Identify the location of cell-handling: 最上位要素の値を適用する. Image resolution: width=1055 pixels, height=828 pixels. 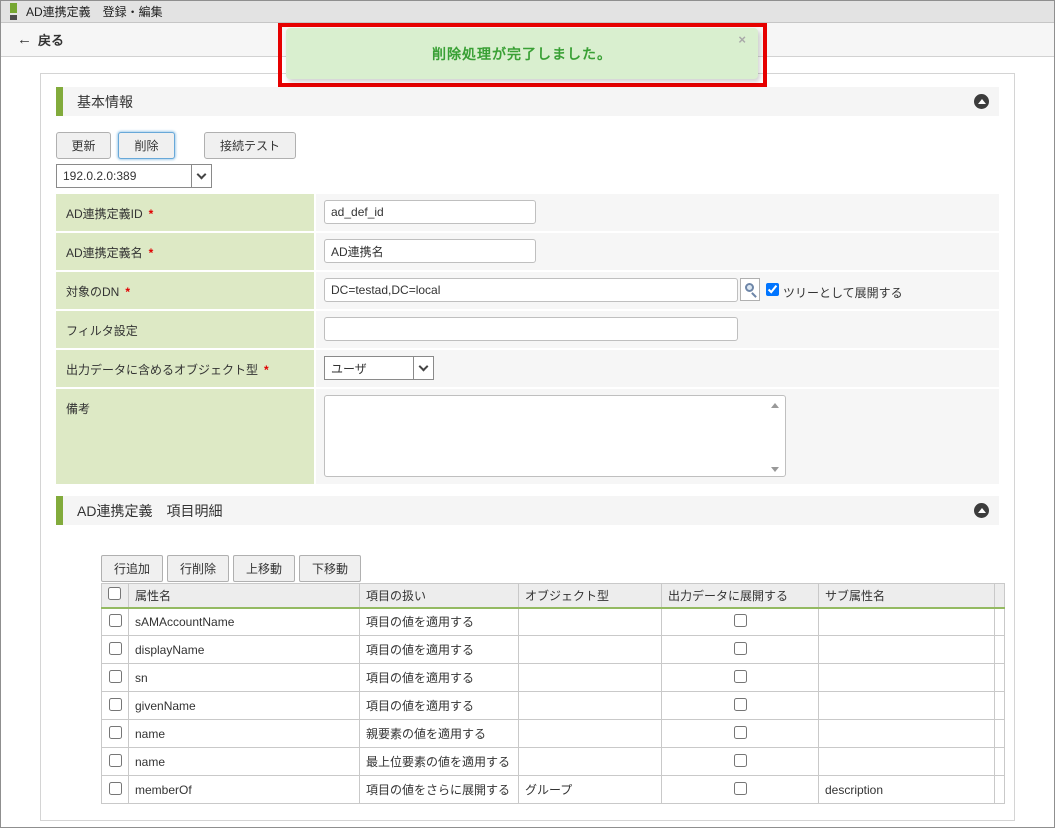
(439, 761).